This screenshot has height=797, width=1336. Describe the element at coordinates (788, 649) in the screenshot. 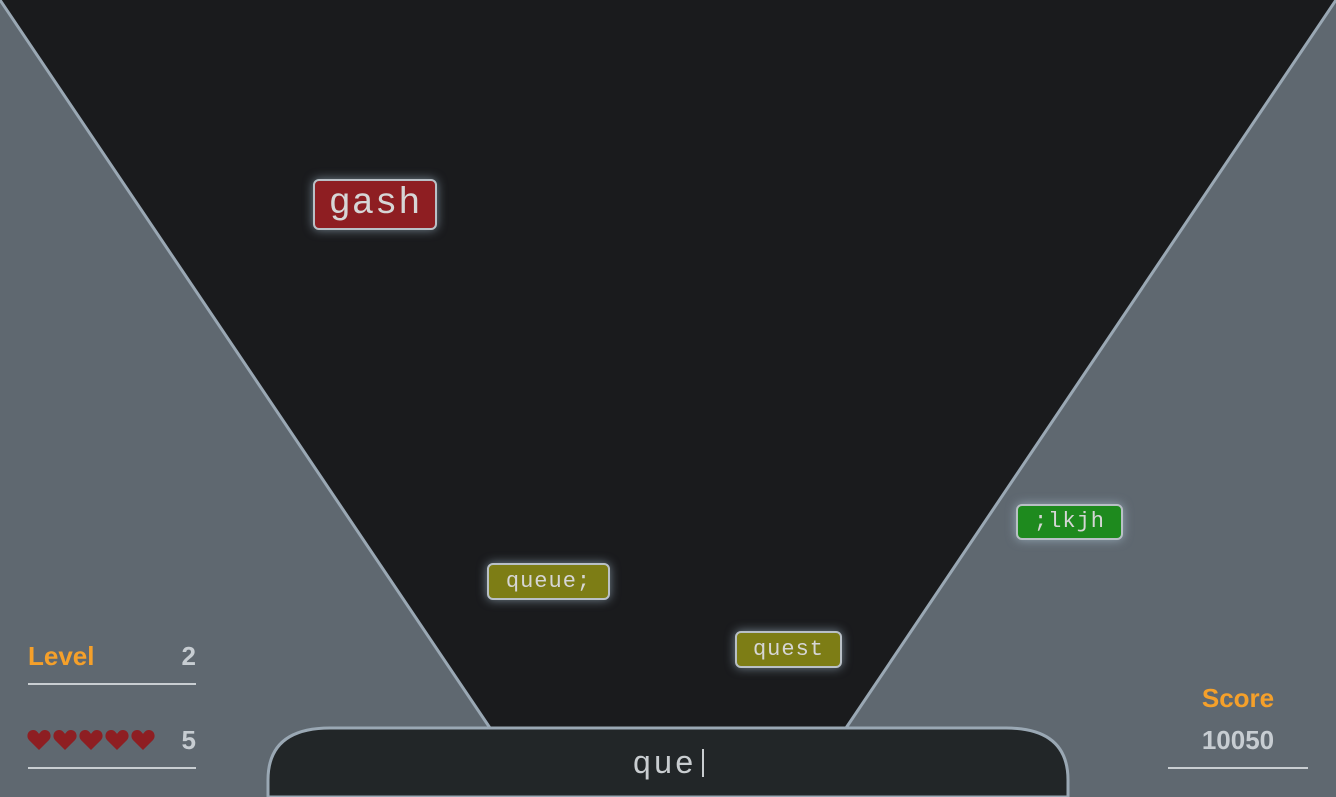

I see `falling-word-quest: quest` at that location.